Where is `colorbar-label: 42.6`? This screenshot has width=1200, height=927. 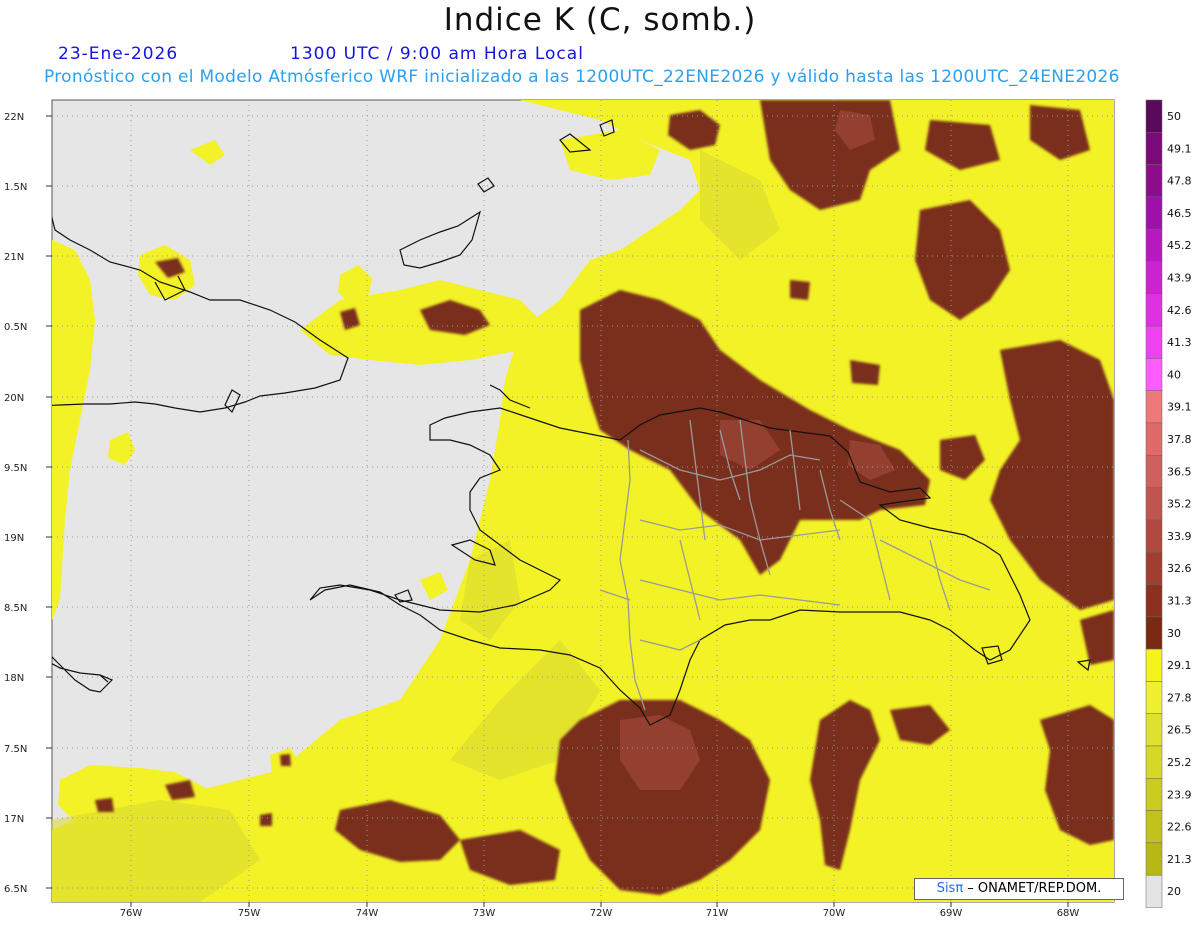 colorbar-label: 42.6 is located at coordinates (1179, 310).